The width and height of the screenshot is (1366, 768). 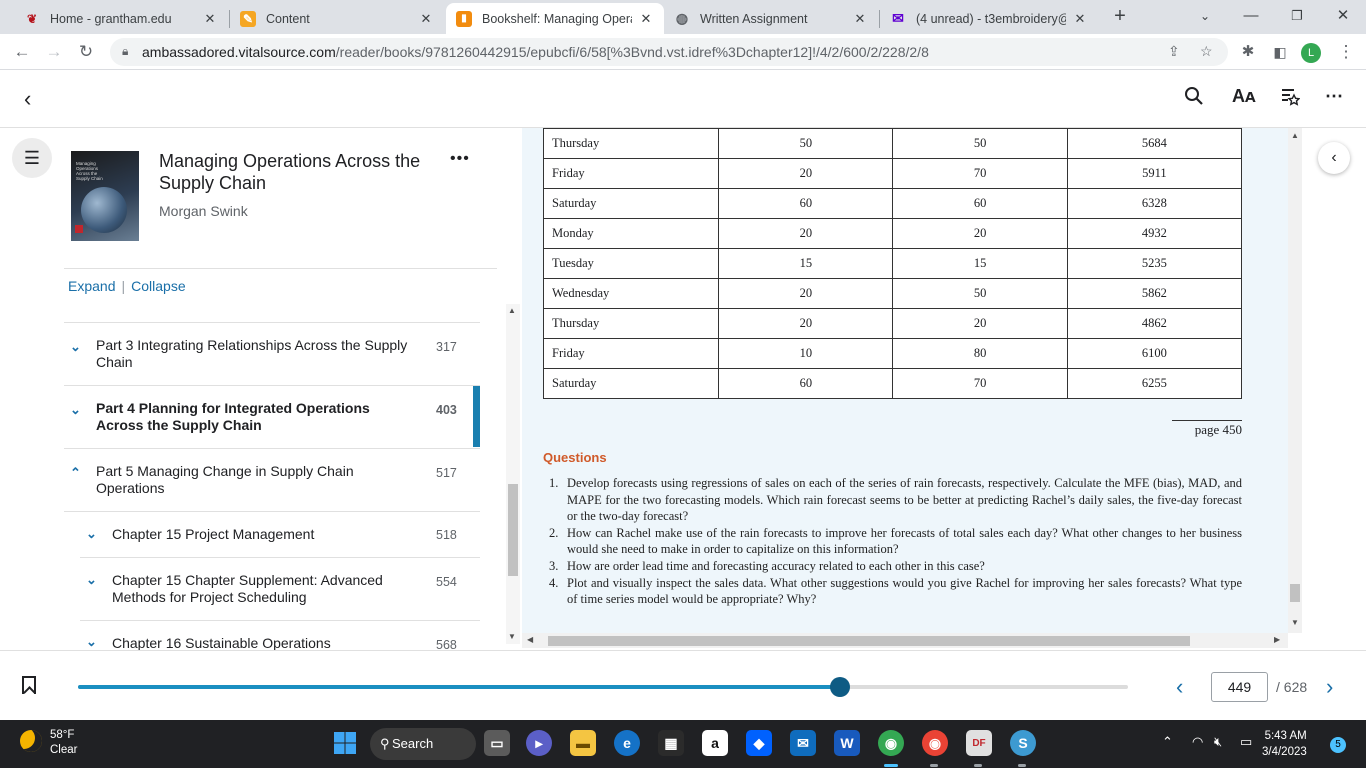 What do you see at coordinates (891, 743) in the screenshot?
I see `chrome-profile-l-icon: ◉` at bounding box center [891, 743].